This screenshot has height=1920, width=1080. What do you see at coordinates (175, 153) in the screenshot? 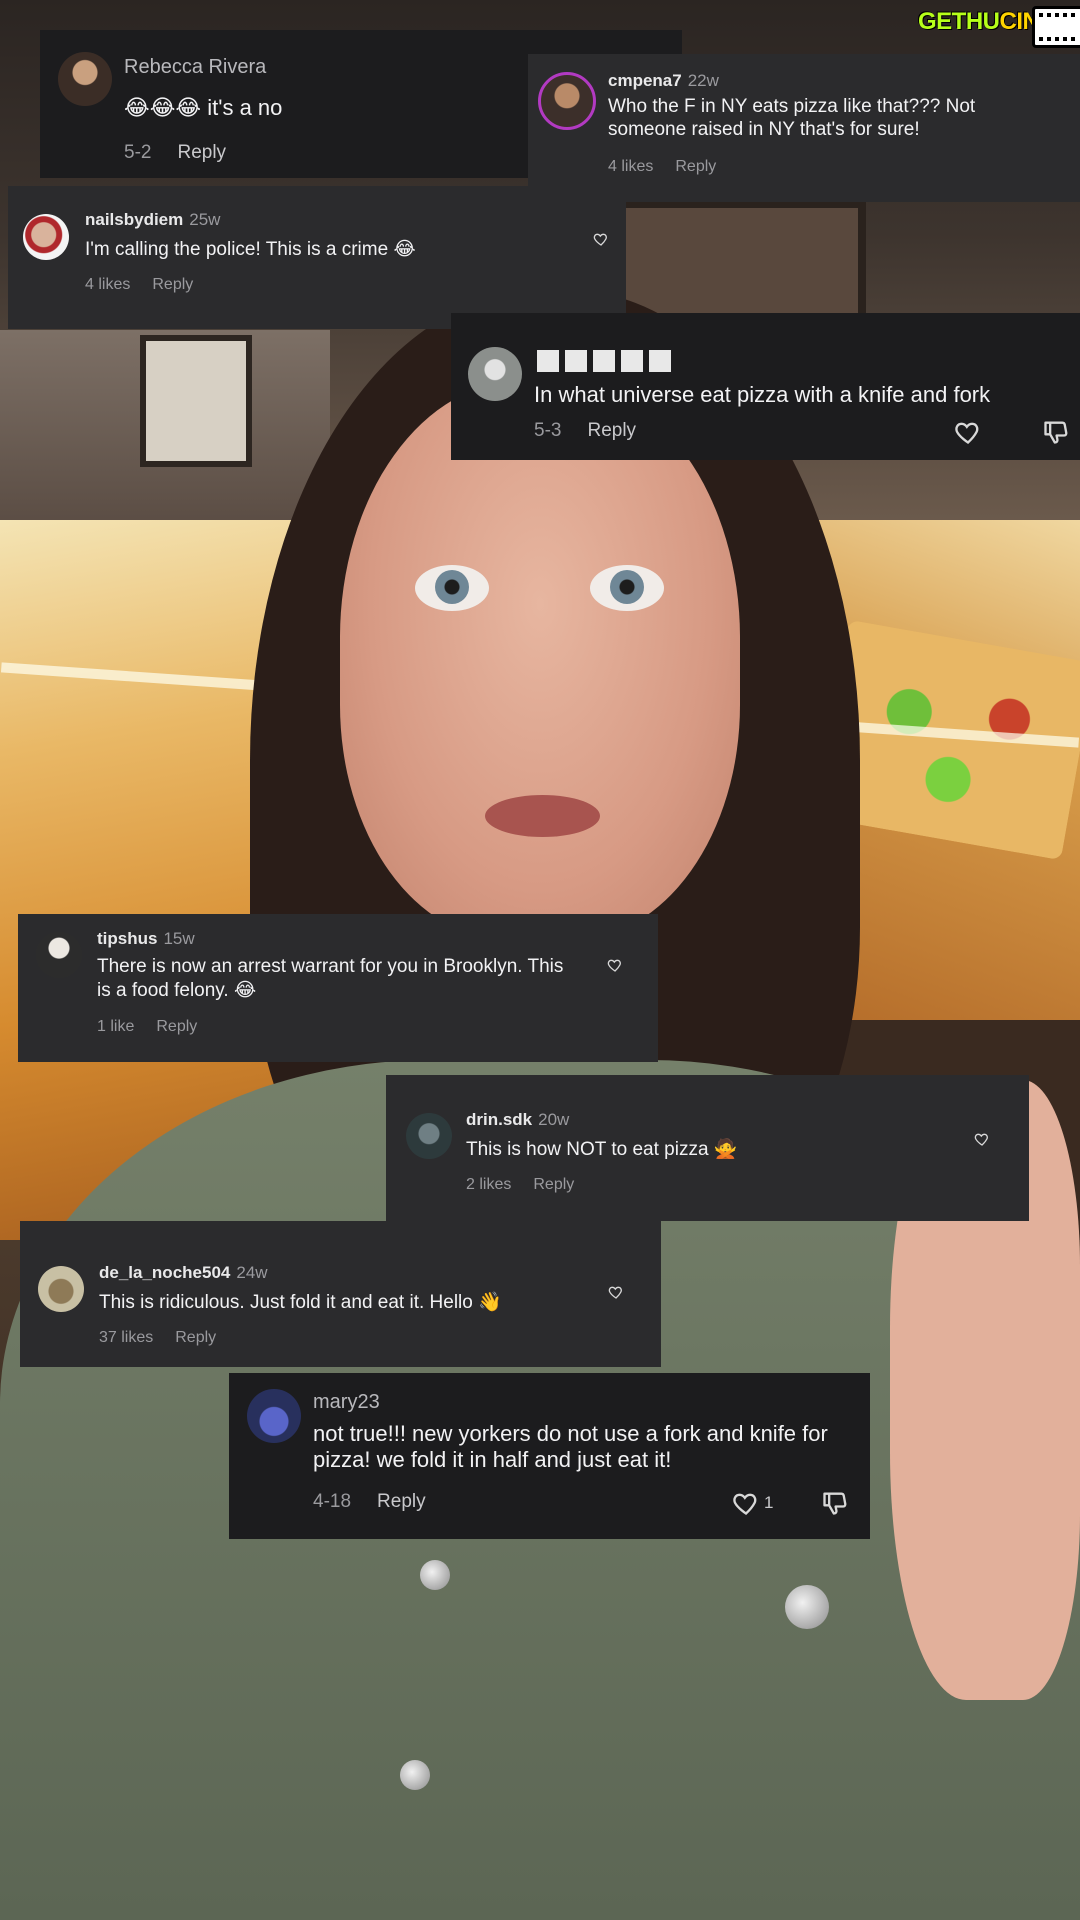
I see `comment-meta: 5-2 Reply` at bounding box center [175, 153].